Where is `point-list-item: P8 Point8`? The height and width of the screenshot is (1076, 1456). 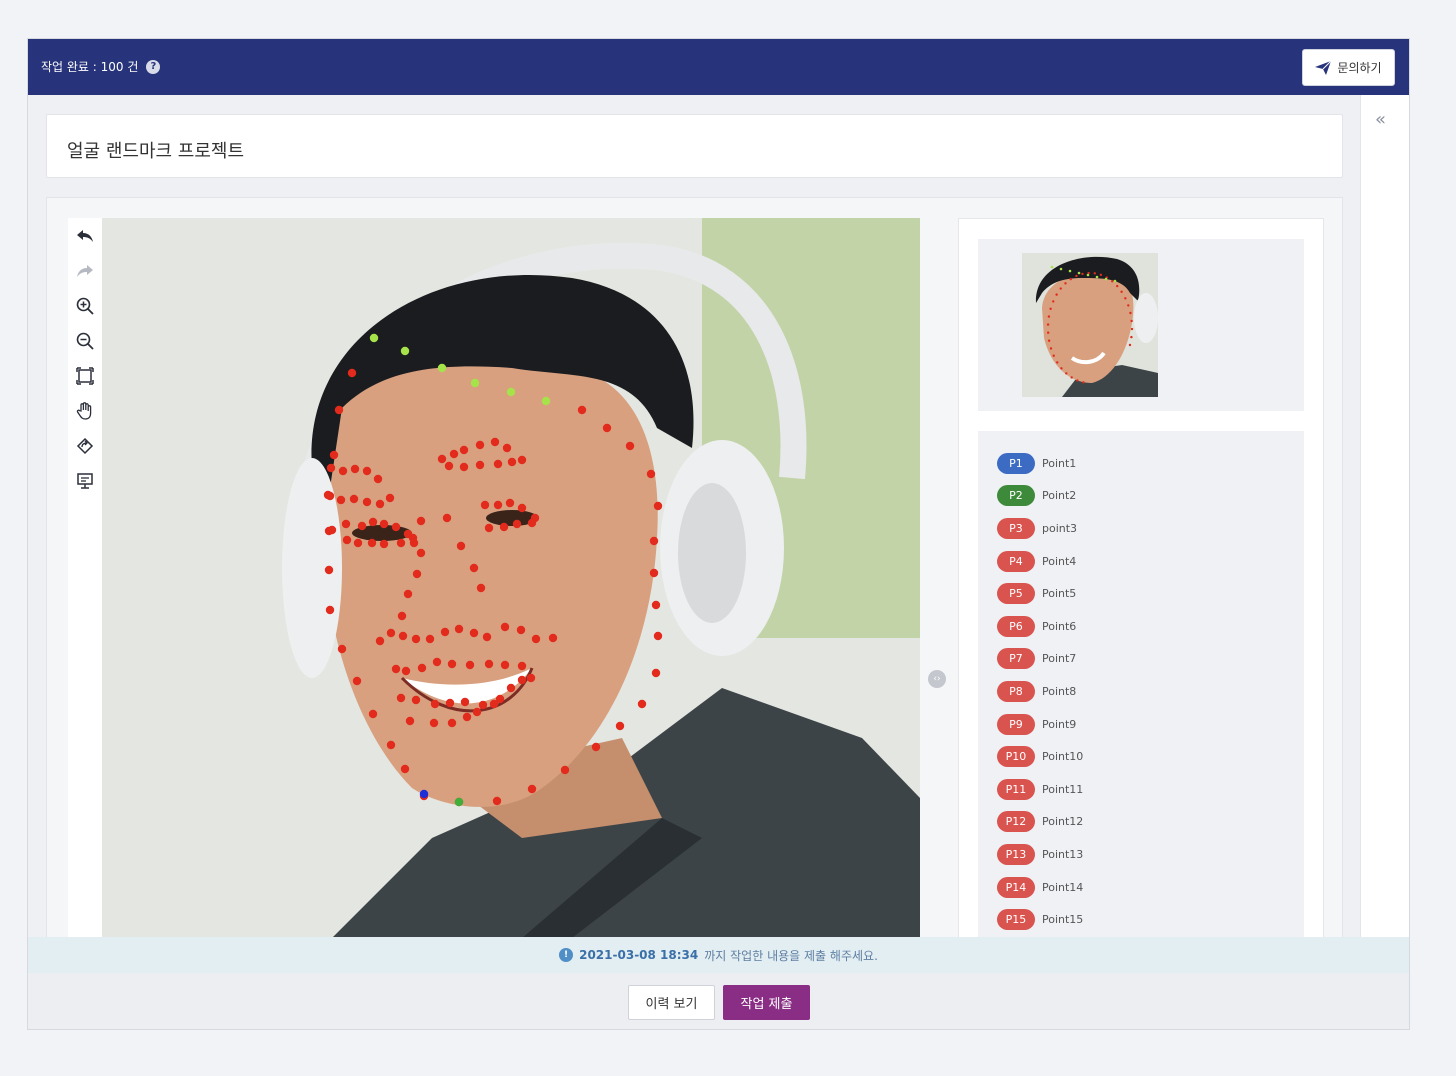
point-list-item: P8 Point8 is located at coordinates (1141, 691).